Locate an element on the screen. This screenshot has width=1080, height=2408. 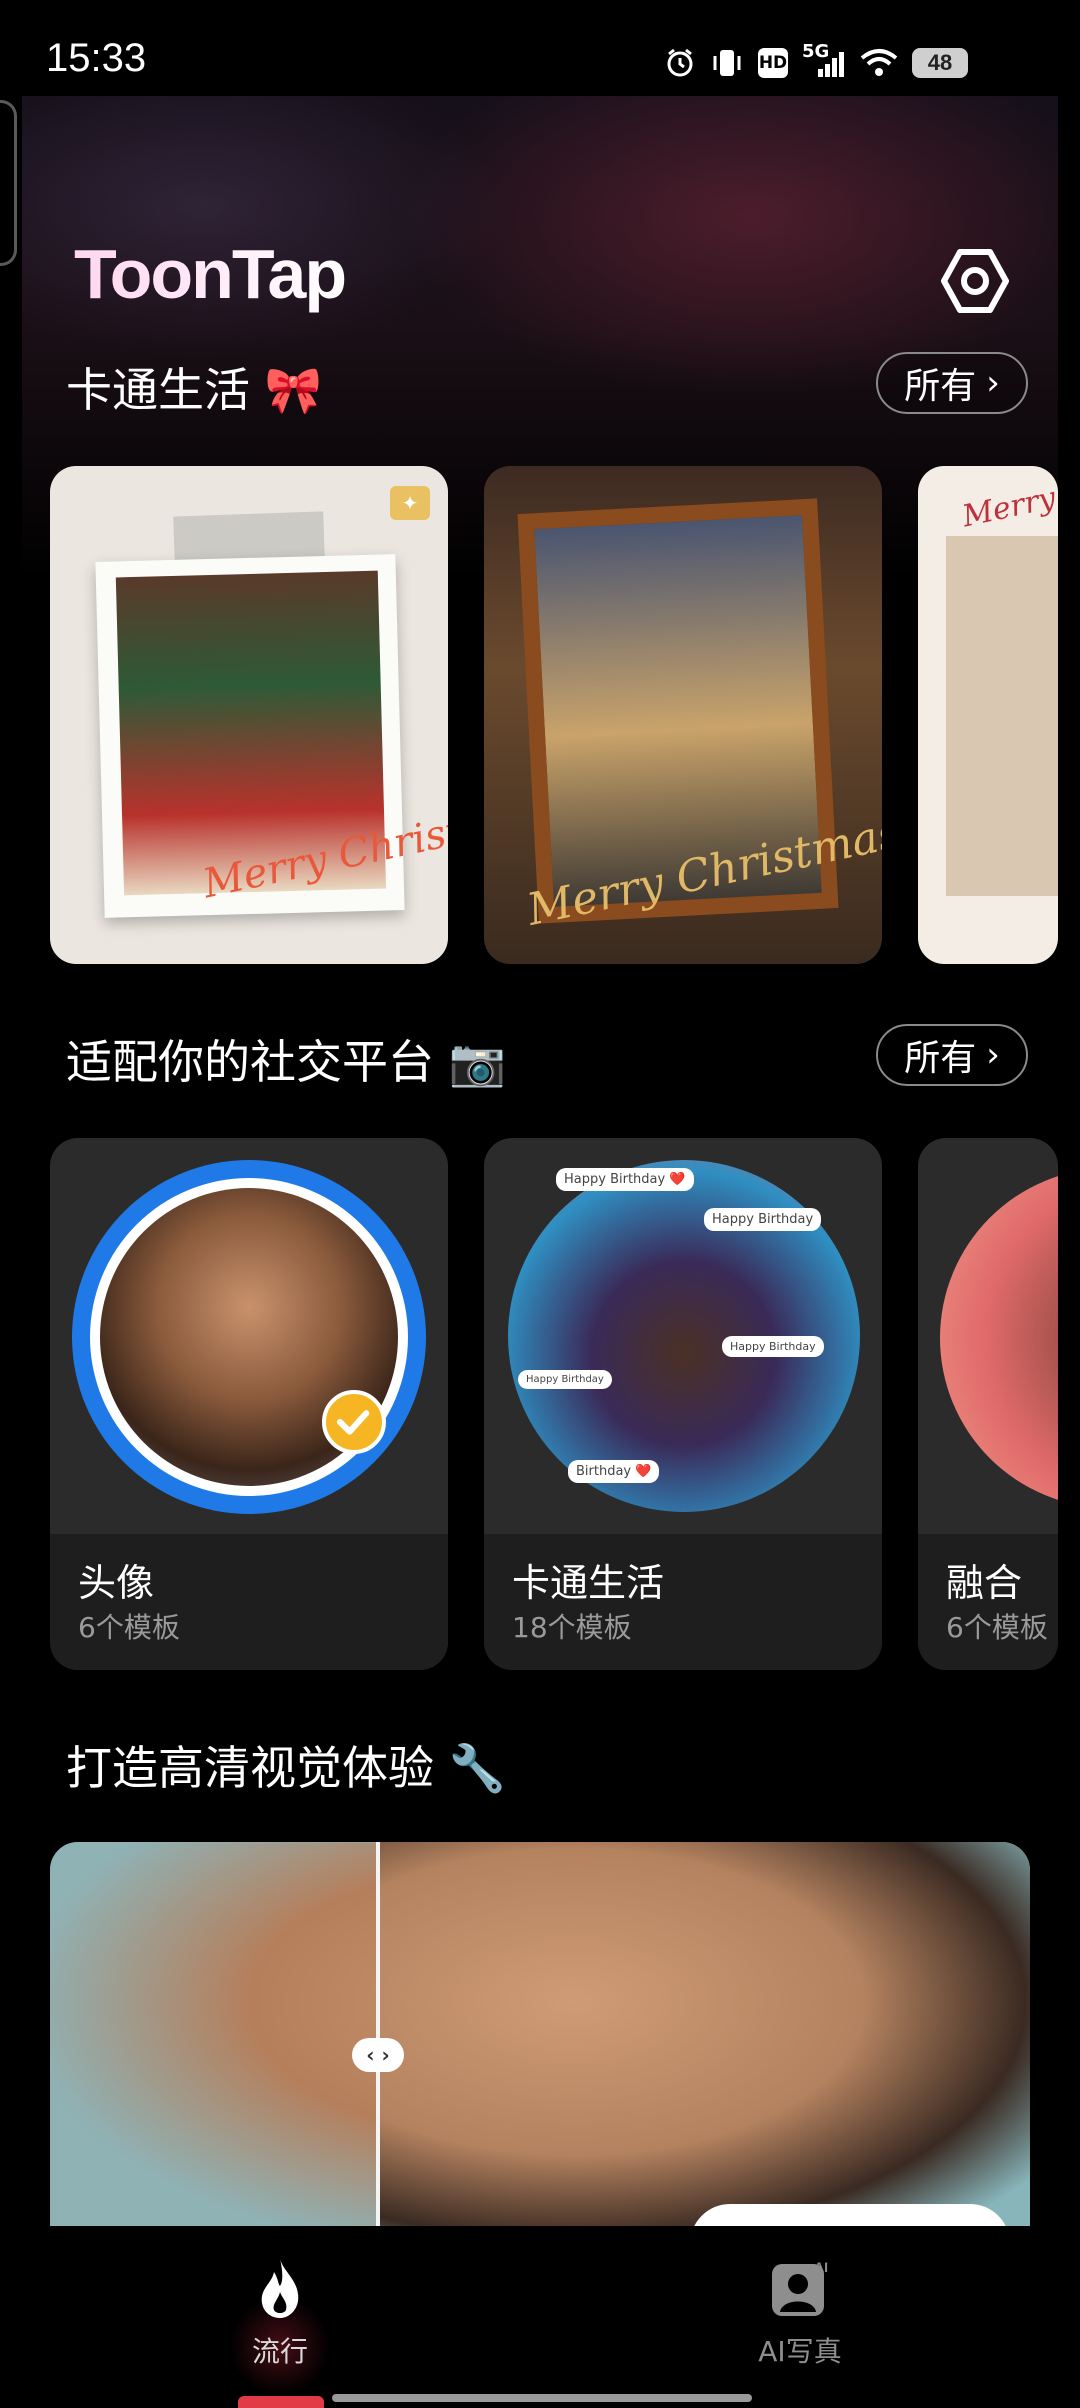
status-time: 15:33 is located at coordinates (96, 58).